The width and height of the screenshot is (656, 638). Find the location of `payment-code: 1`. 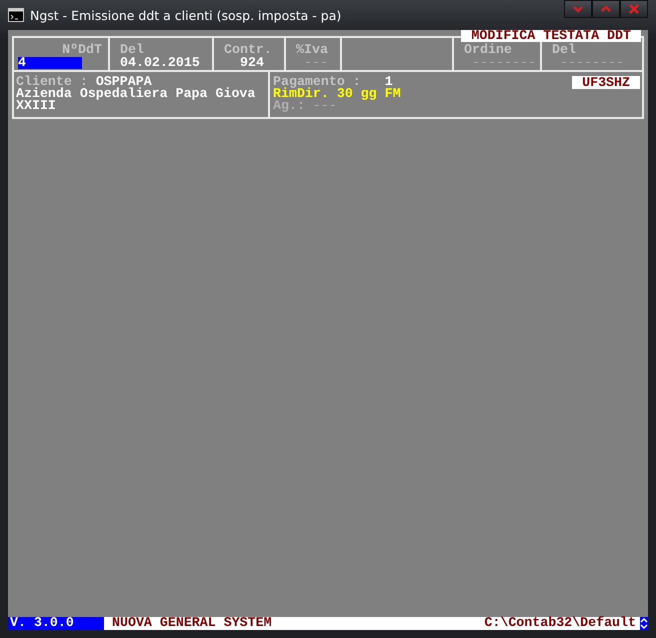

payment-code: 1 is located at coordinates (388, 82).